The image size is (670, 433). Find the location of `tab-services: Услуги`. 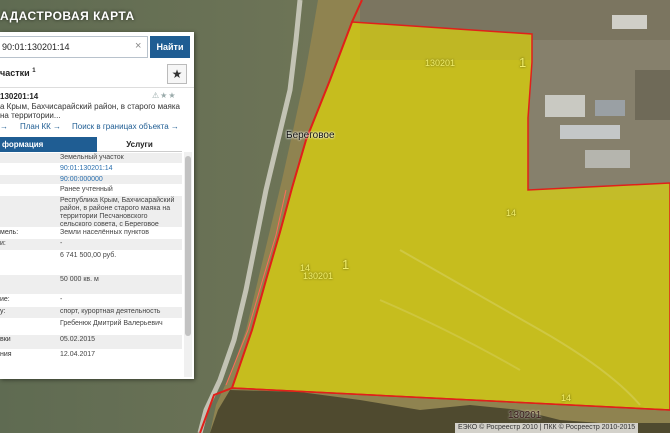

tab-services: Услуги is located at coordinates (139, 144).